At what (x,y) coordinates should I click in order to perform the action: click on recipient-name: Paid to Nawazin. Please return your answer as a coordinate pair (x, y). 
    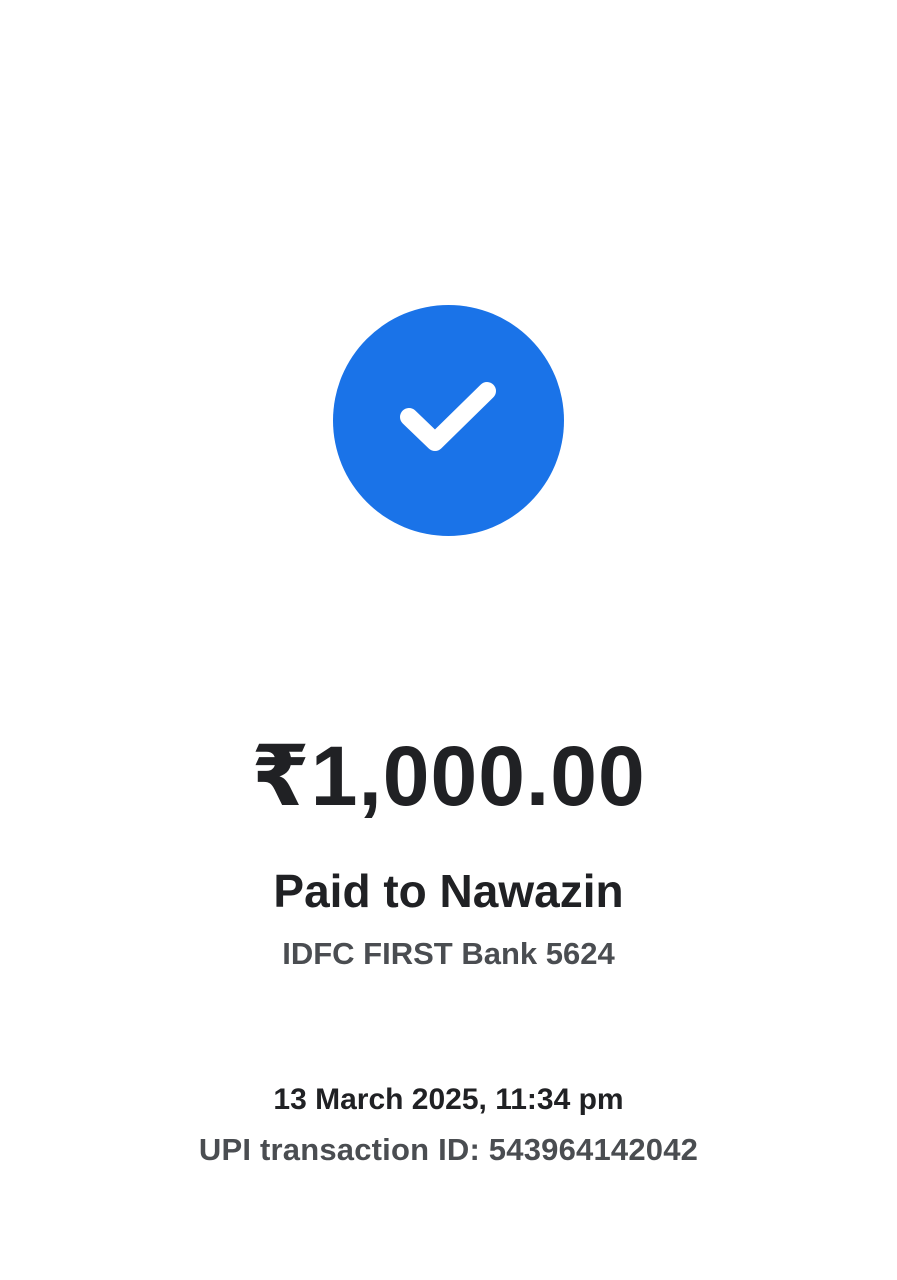
    Looking at the image, I should click on (448, 891).